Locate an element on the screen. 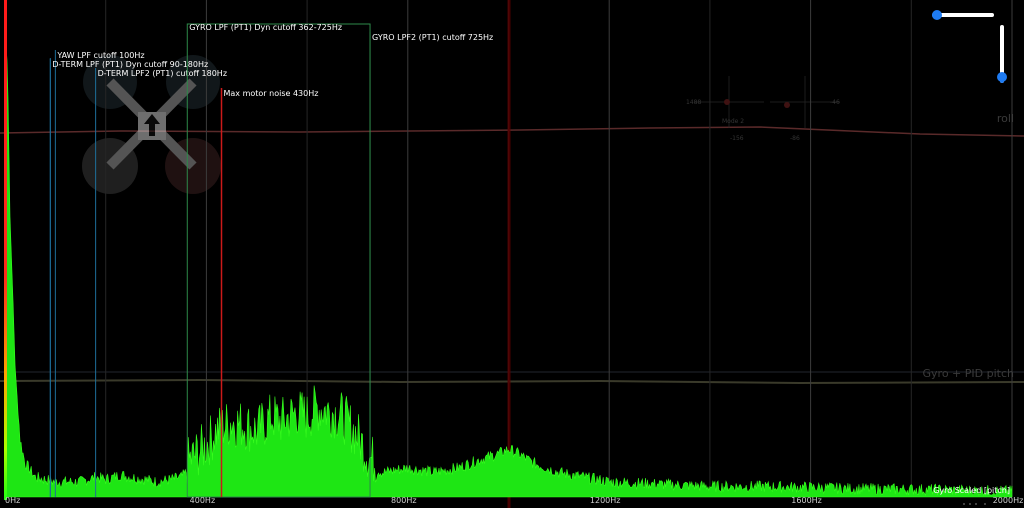 The width and height of the screenshot is (1024, 508). left-edge-line is located at coordinates (5, 250).